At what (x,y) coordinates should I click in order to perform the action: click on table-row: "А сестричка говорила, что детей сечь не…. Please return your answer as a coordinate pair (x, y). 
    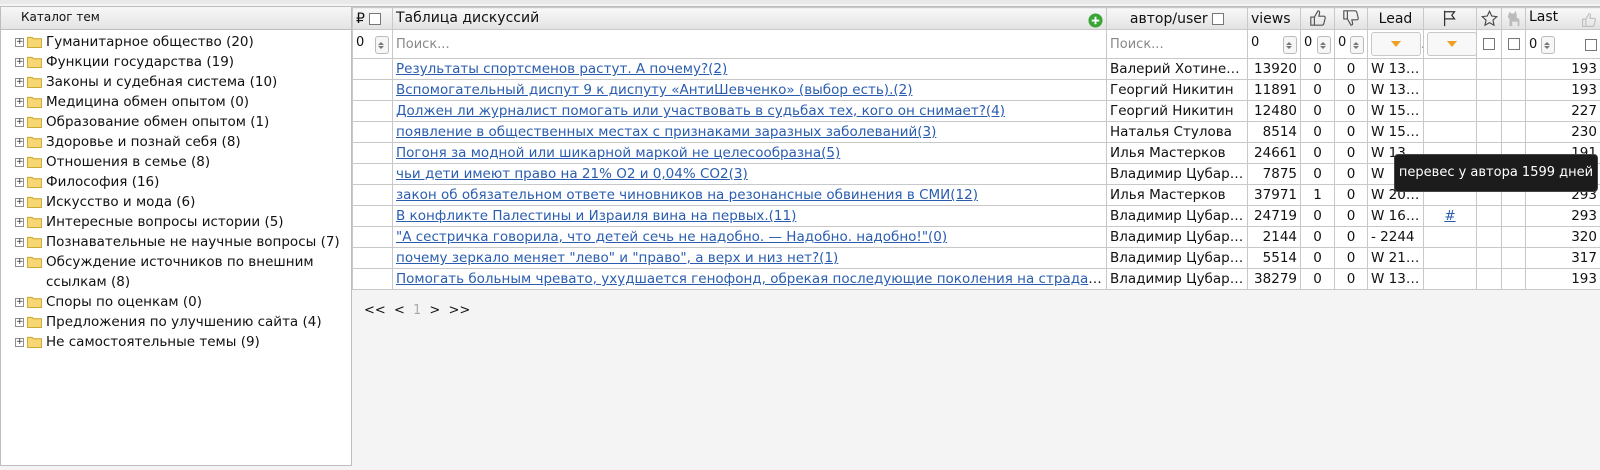
    Looking at the image, I should click on (976, 237).